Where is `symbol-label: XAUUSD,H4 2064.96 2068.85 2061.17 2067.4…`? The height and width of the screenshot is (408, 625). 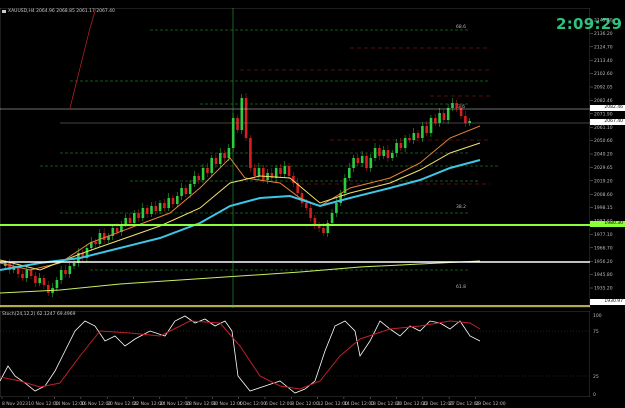
symbol-label: XAUUSD,H4 2064.96 2068.85 2061.17 2067.4… is located at coordinates (61, 11).